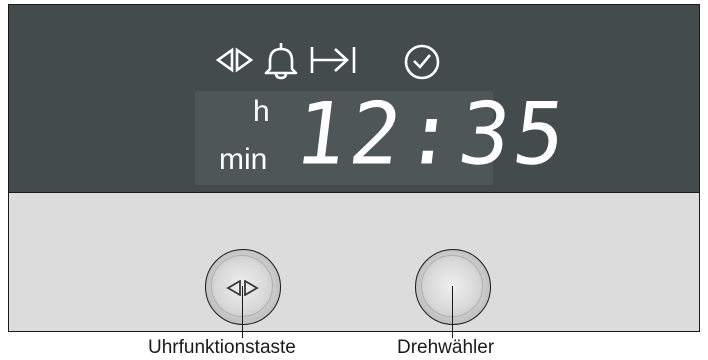  I want to click on clock-function-button-label: Uhrfunktionstaste, so click(222, 347).